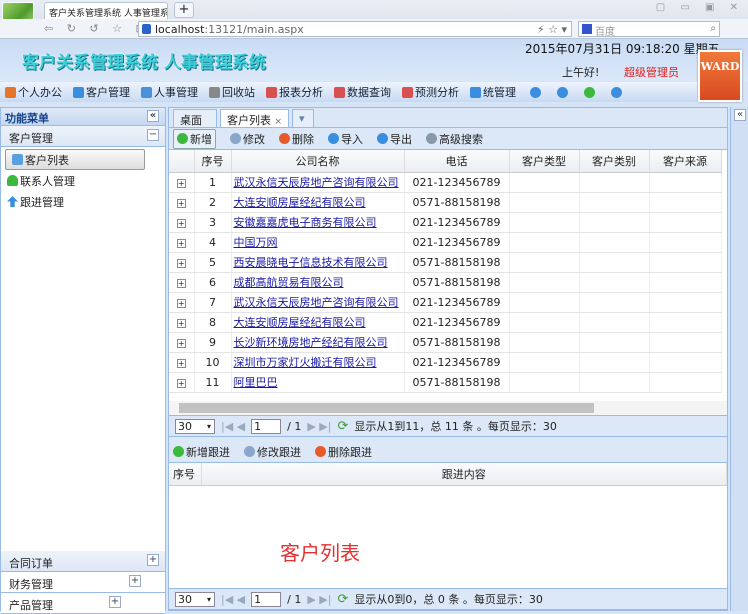 The height and width of the screenshot is (614, 748). I want to click on table-row: +3 安徽嘉嘉虎电子商务有限公司 021-123456789, so click(445, 222).